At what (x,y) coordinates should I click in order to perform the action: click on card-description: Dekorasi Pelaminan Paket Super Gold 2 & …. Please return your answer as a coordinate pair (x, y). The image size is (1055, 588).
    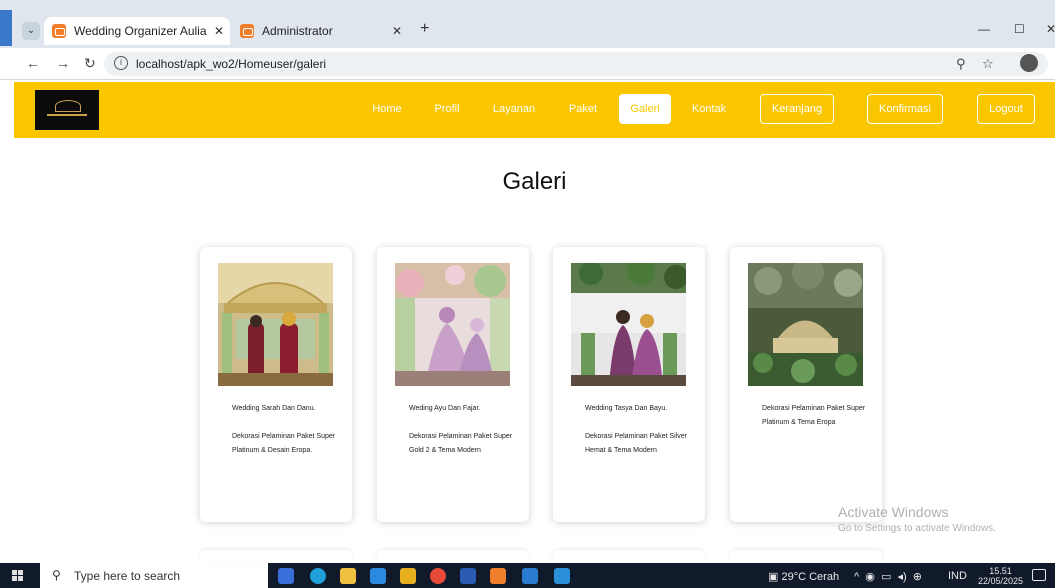
    Looking at the image, I should click on (461, 443).